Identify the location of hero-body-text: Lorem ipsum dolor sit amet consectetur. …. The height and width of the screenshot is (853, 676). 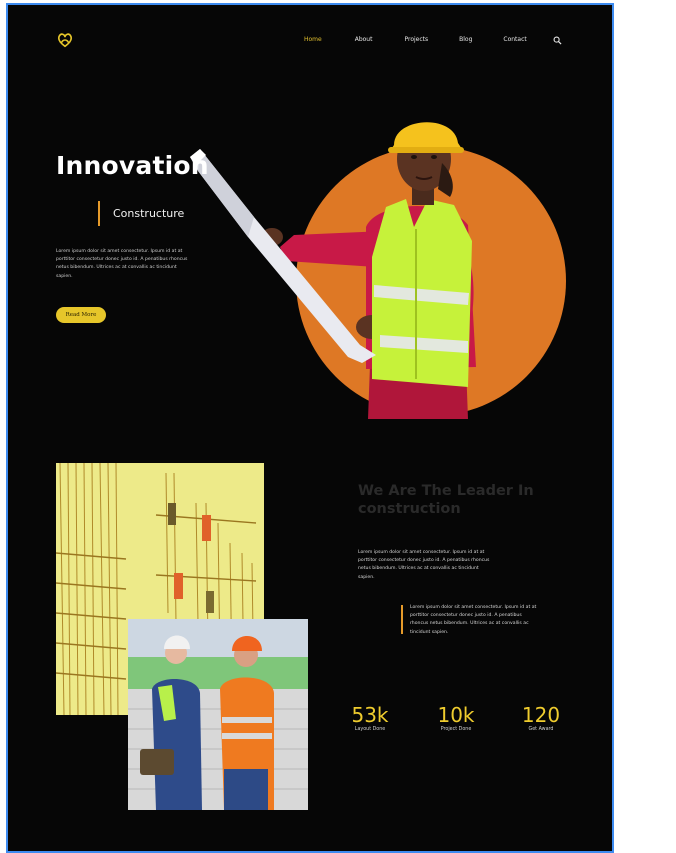
(122, 264).